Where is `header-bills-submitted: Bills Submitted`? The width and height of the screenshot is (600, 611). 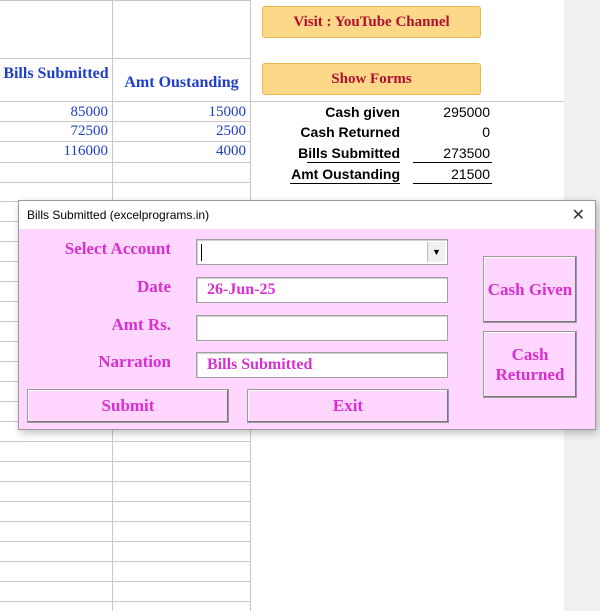
header-bills-submitted: Bills Submitted is located at coordinates (56, 73).